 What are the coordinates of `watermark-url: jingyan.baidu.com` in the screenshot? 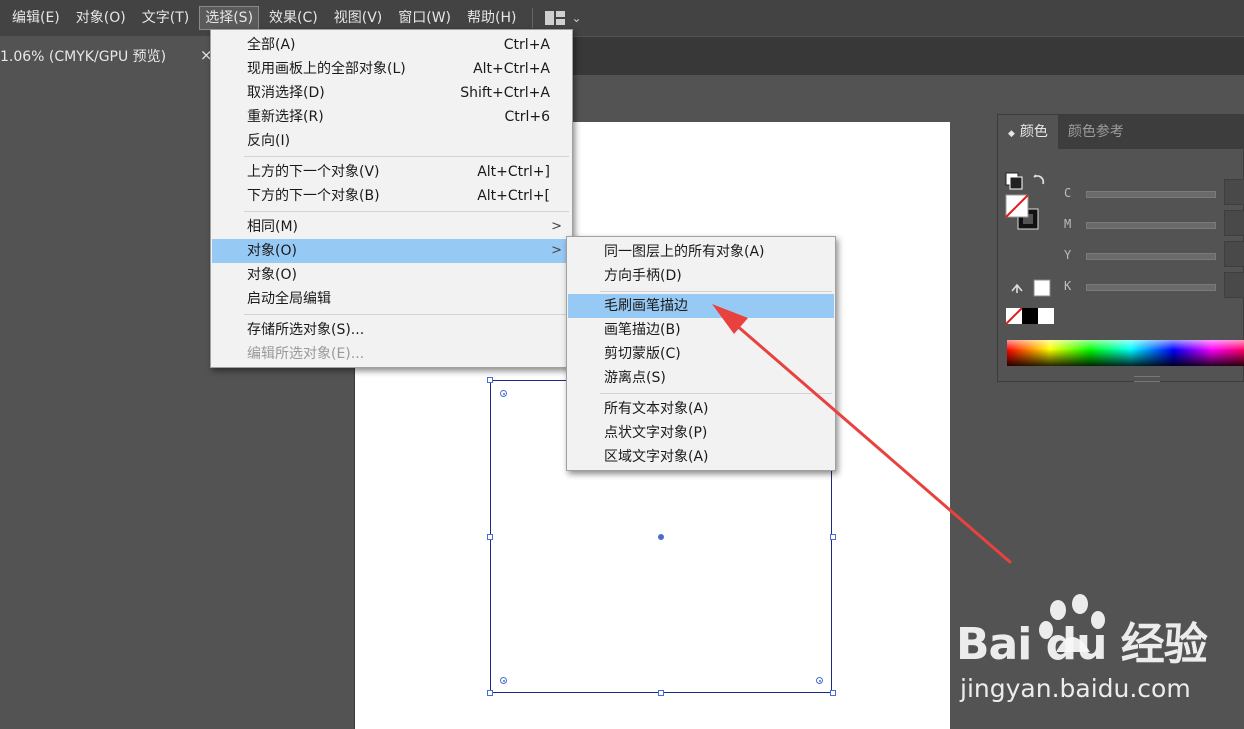 It's located at (1075, 688).